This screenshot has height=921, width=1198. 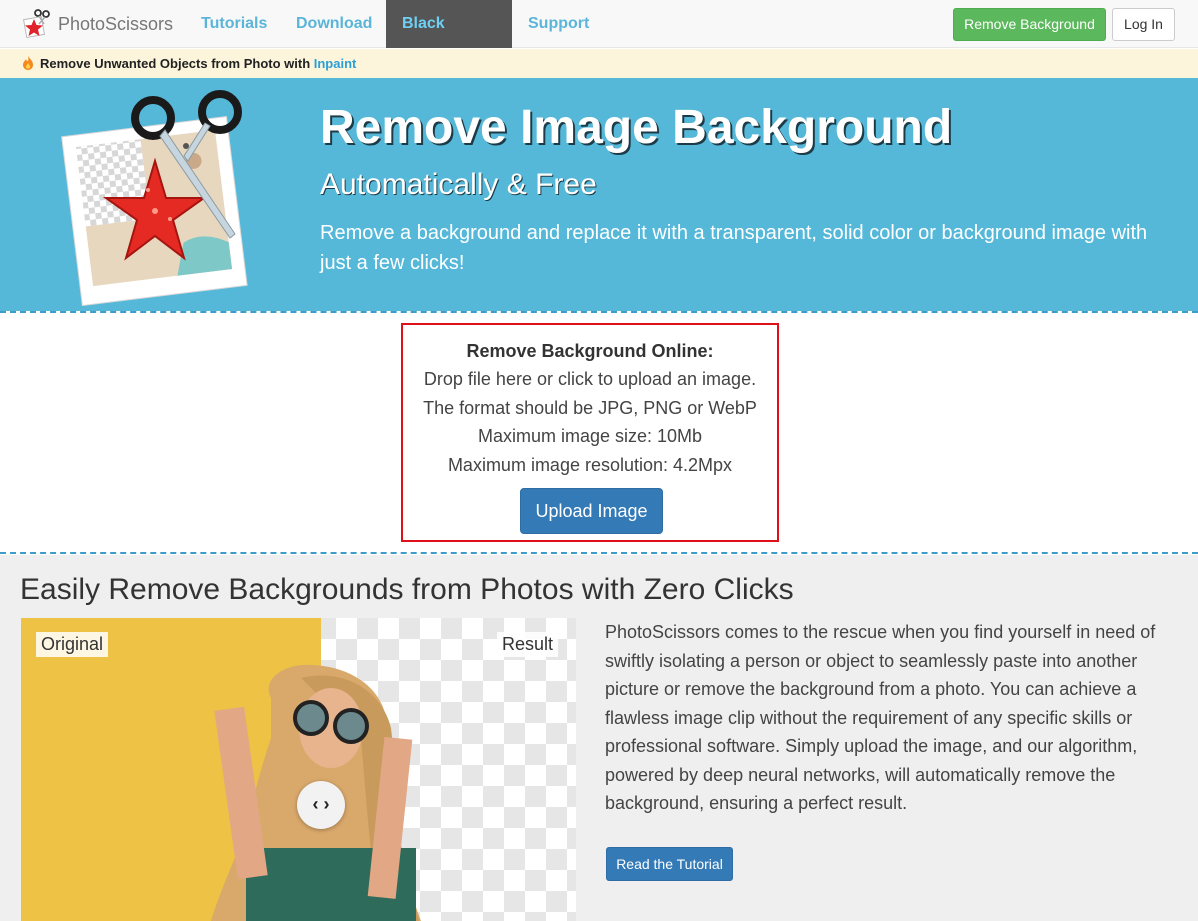 I want to click on nav-tutorials: Tutorials, so click(x=234, y=24).